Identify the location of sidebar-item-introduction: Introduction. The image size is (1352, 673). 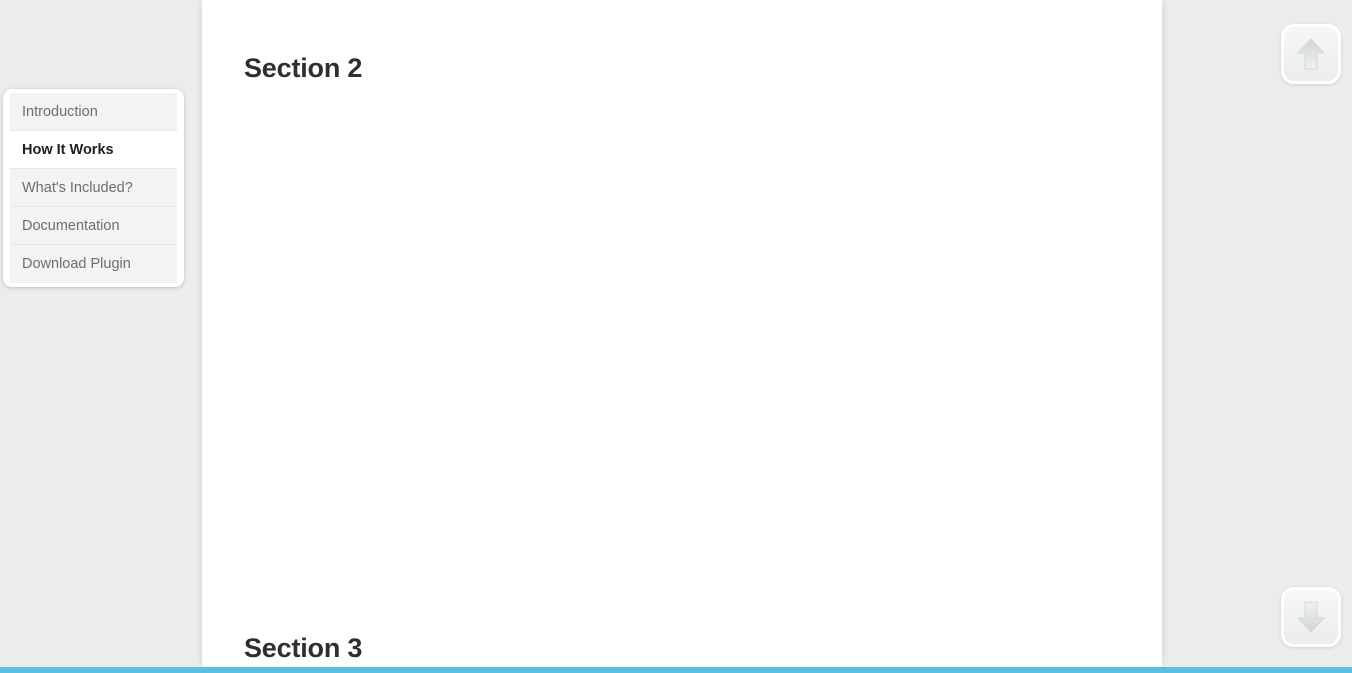
(93, 112).